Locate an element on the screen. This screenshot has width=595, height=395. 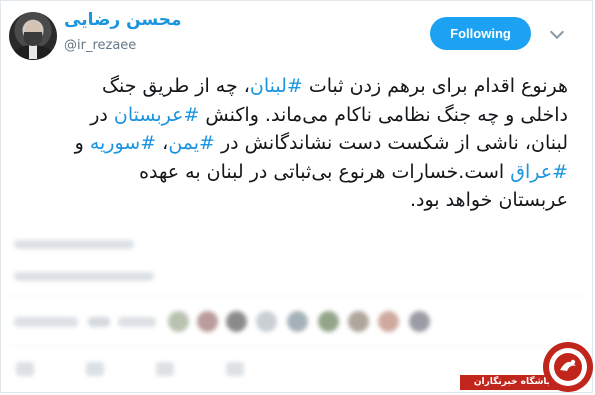
like-icon is located at coordinates (165, 369).